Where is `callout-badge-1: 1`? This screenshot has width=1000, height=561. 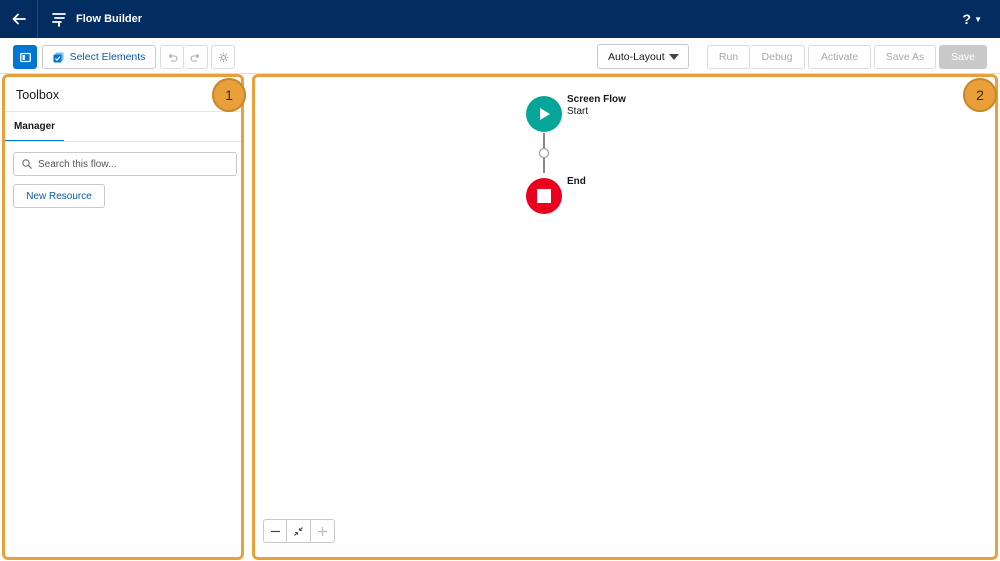 callout-badge-1: 1 is located at coordinates (229, 95).